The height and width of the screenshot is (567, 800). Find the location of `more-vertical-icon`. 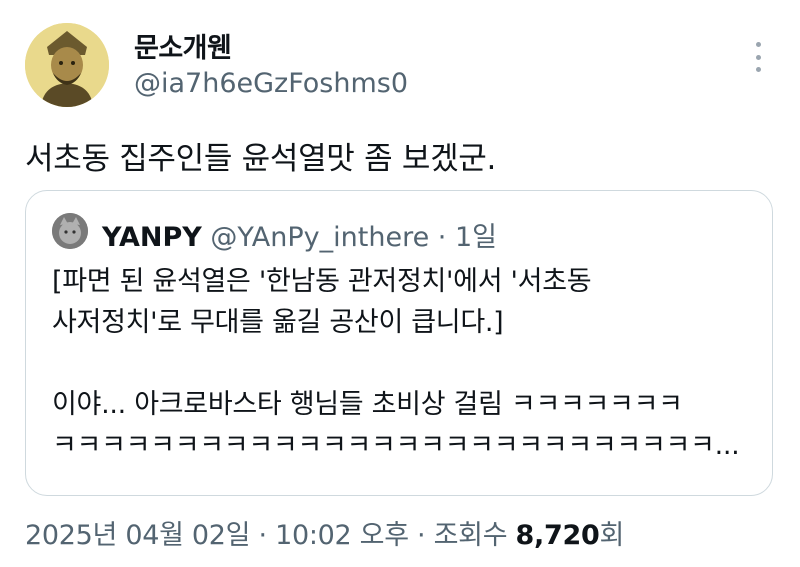

more-vertical-icon is located at coordinates (758, 57).